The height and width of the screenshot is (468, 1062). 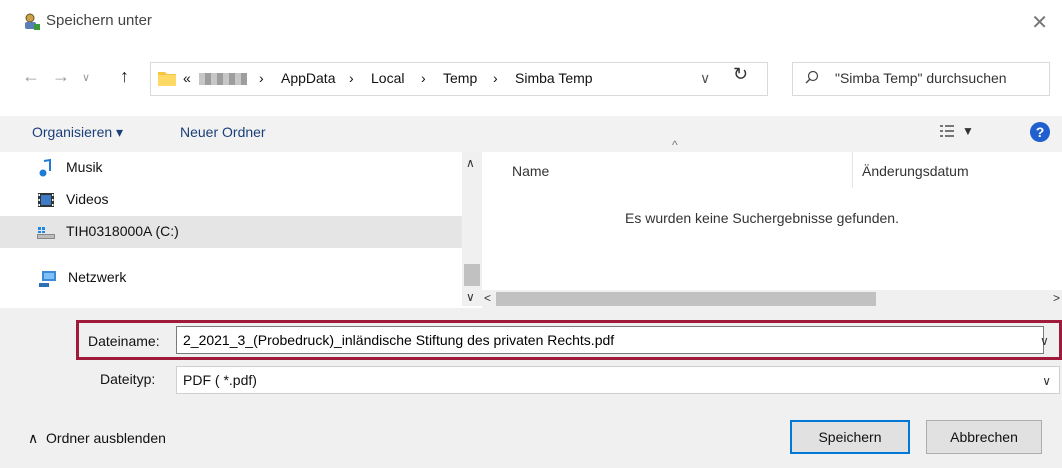 What do you see at coordinates (531, 22) in the screenshot?
I see `title-bar: Speichern unter ✕` at bounding box center [531, 22].